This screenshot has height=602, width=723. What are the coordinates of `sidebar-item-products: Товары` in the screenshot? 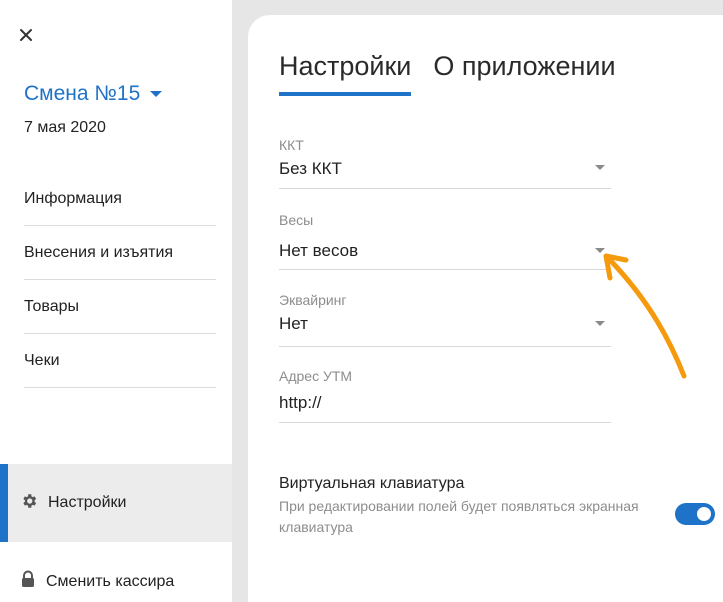 It's located at (120, 307).